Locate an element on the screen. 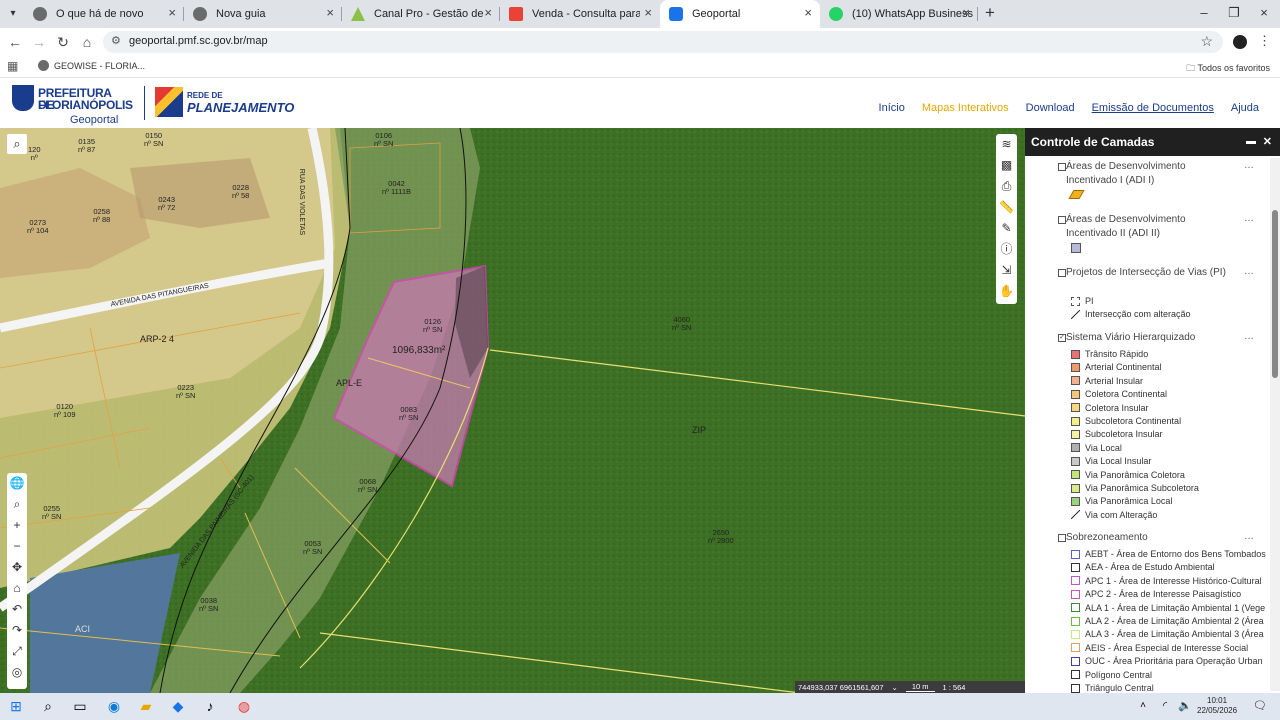 This screenshot has width=1280, height=720. wifi-icon: ◜ is located at coordinates (1165, 706).